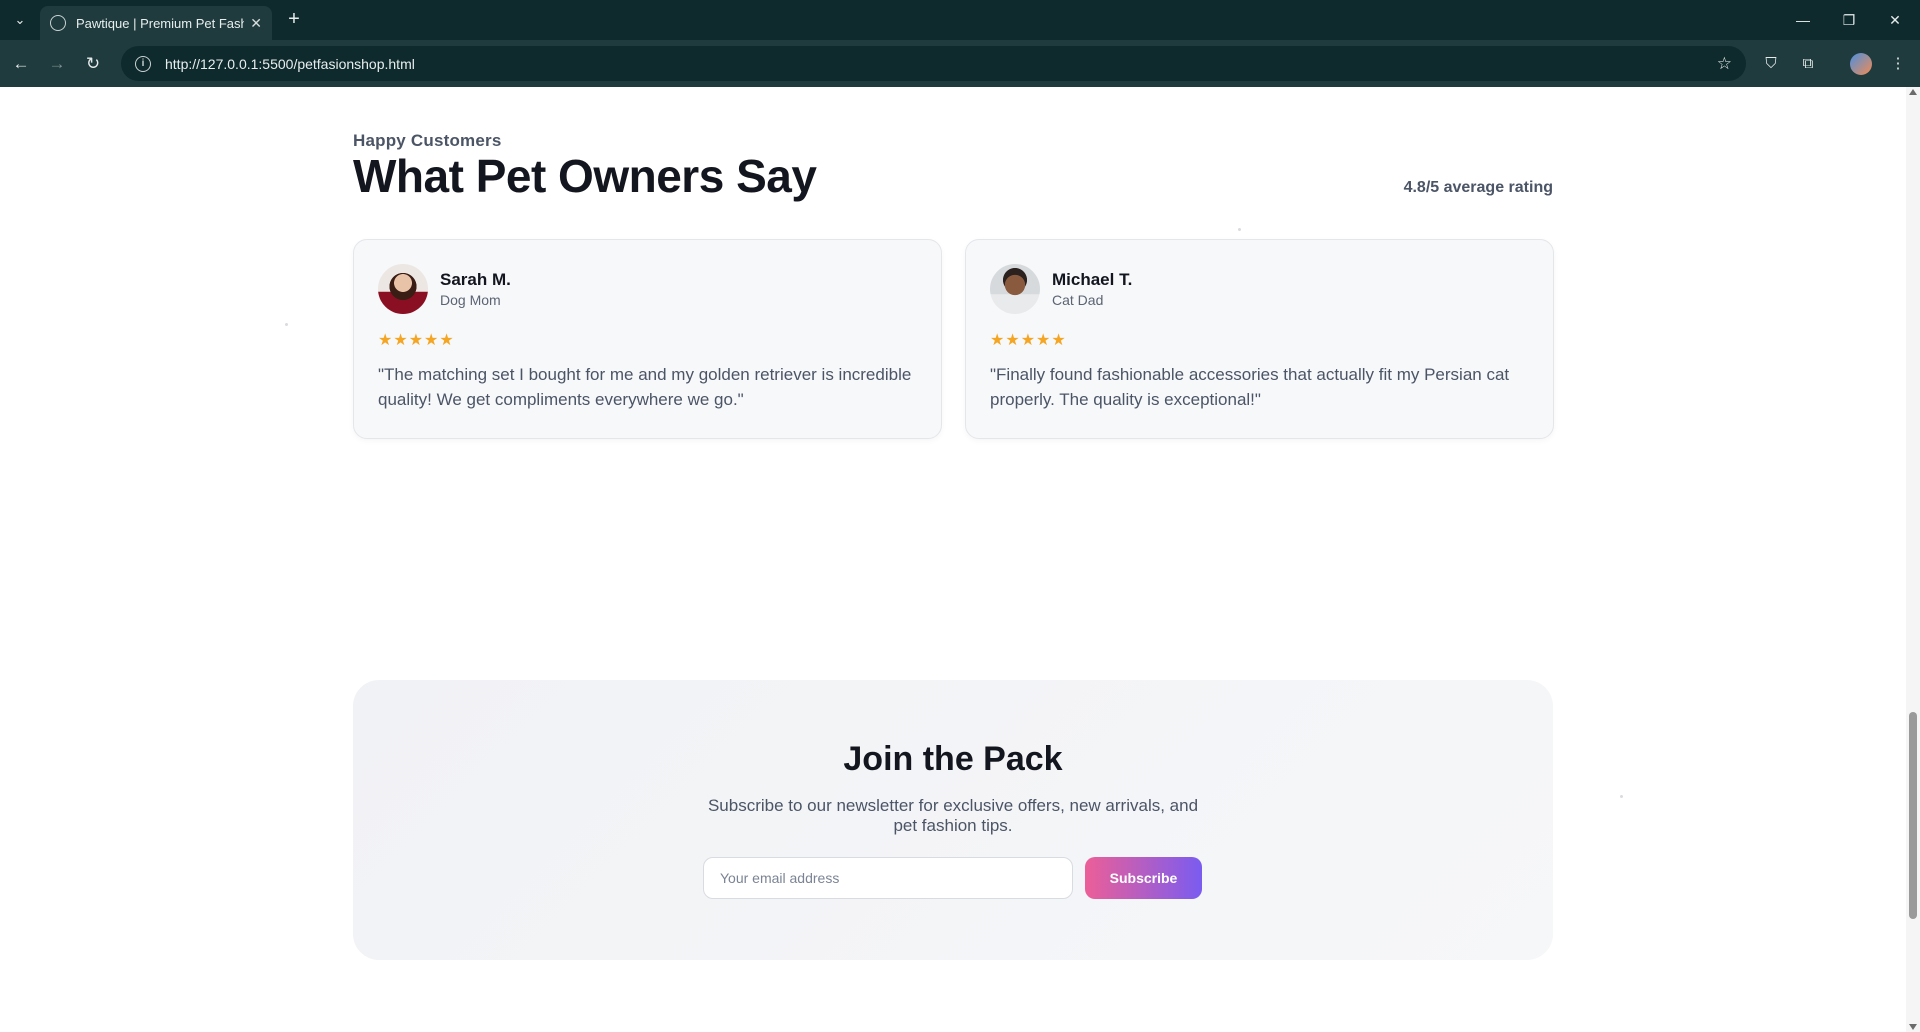 This screenshot has width=1920, height=1032. What do you see at coordinates (1803, 20) in the screenshot?
I see `minimize-icon: —` at bounding box center [1803, 20].